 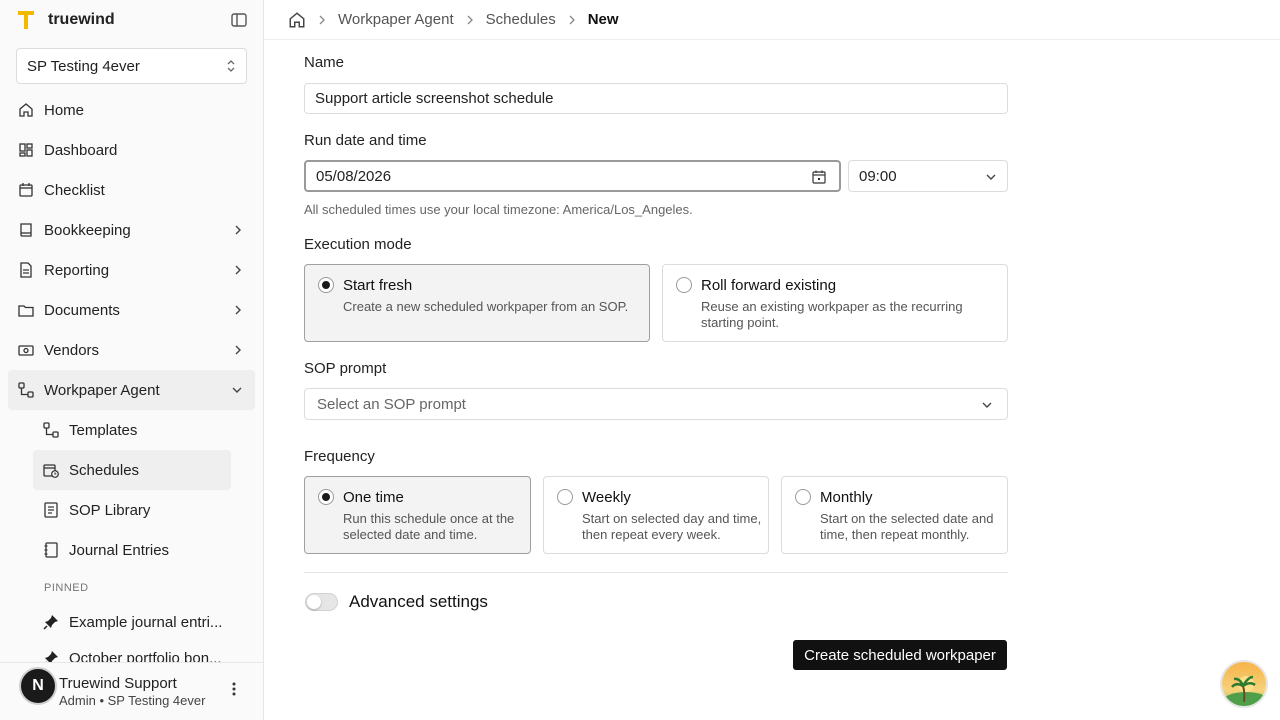 What do you see at coordinates (104, 470) in the screenshot?
I see `nav-item-label: Schedules` at bounding box center [104, 470].